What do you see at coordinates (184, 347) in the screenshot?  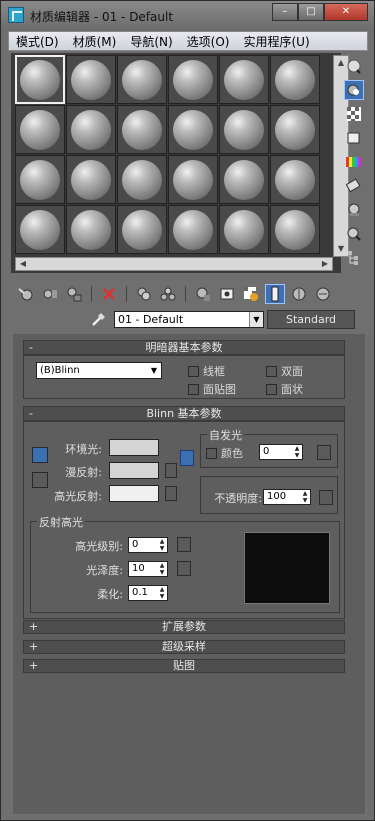 I see `shader-basic-rollout-header: - 明暗器基本参数` at bounding box center [184, 347].